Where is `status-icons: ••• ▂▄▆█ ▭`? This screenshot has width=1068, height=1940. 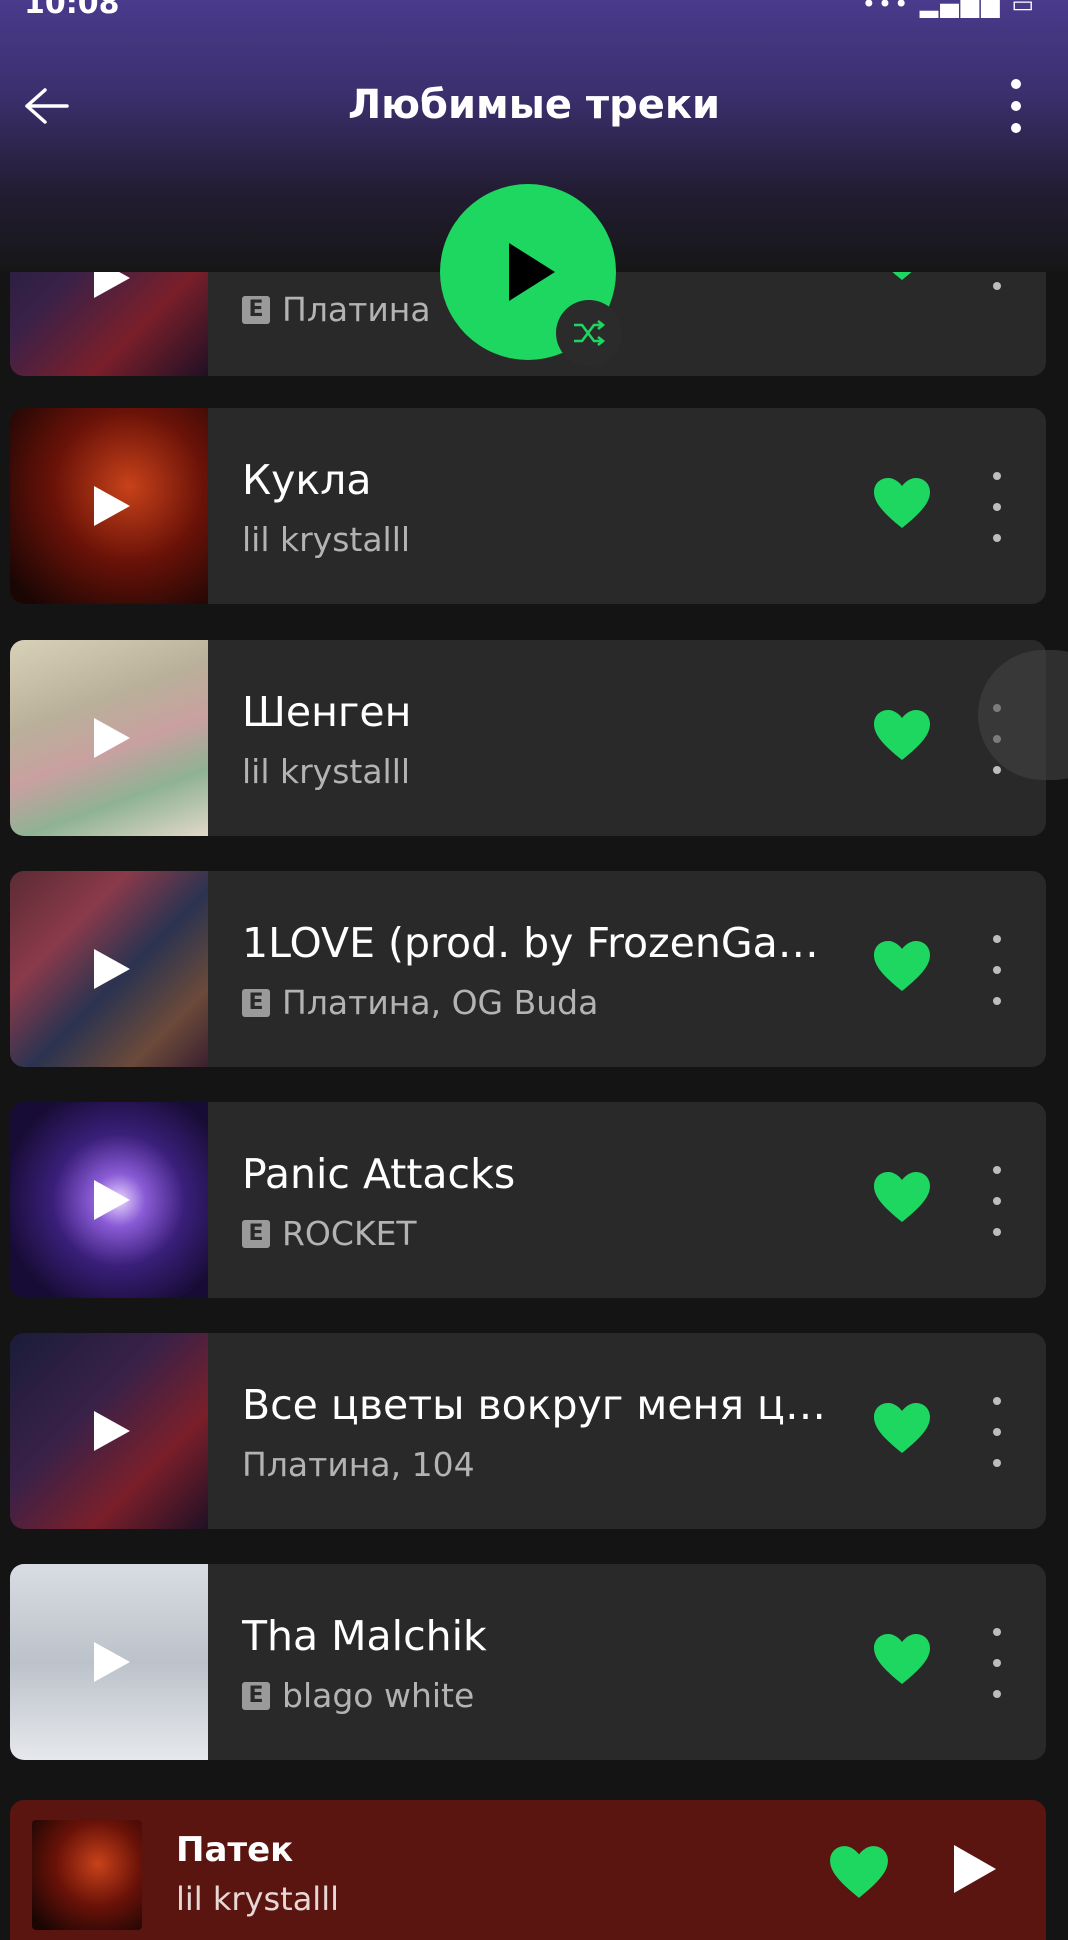 status-icons: ••• ▂▄▆█ ▭ is located at coordinates (948, 9).